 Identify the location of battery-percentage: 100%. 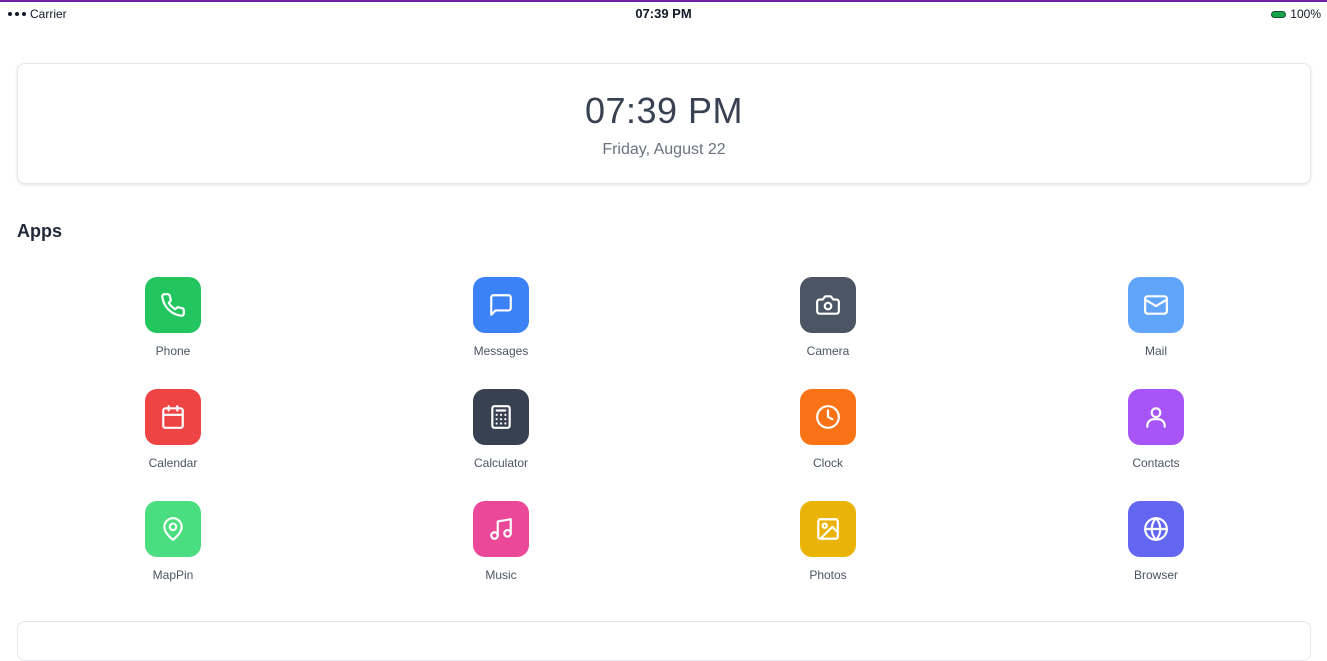
(1305, 14).